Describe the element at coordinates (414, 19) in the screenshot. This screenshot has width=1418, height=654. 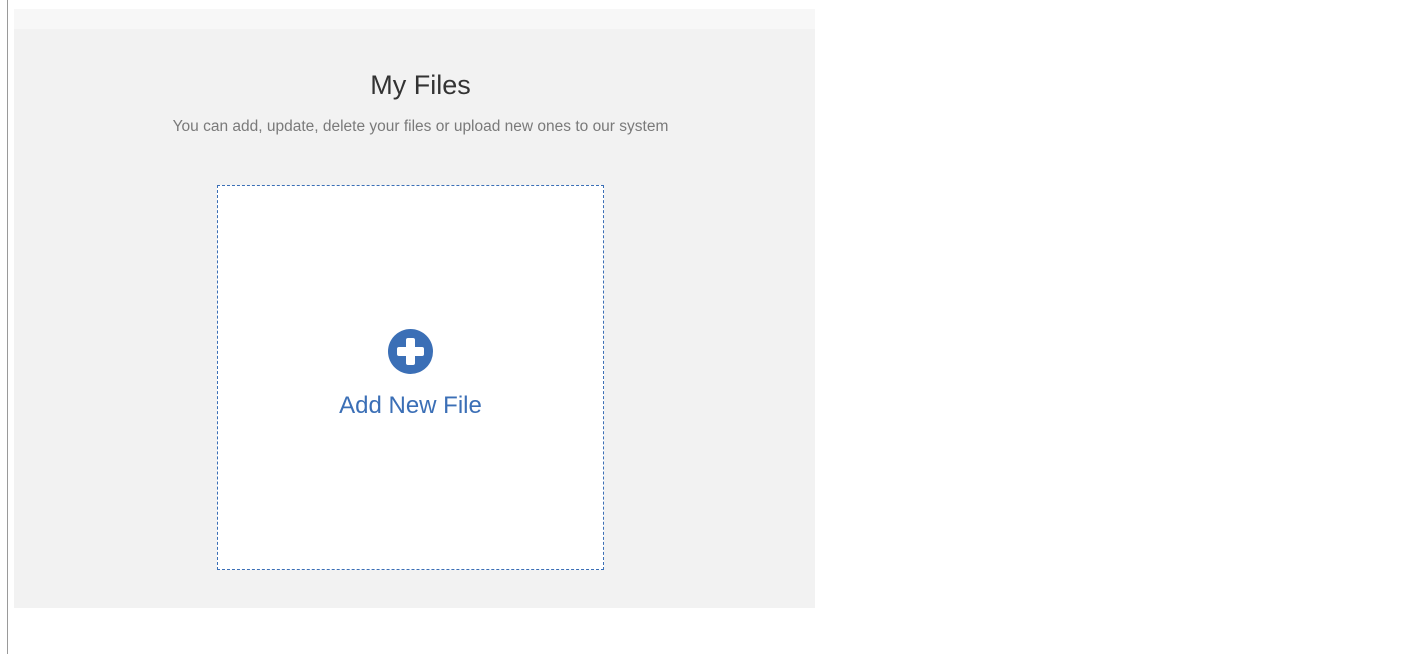
I see `top-strip` at that location.